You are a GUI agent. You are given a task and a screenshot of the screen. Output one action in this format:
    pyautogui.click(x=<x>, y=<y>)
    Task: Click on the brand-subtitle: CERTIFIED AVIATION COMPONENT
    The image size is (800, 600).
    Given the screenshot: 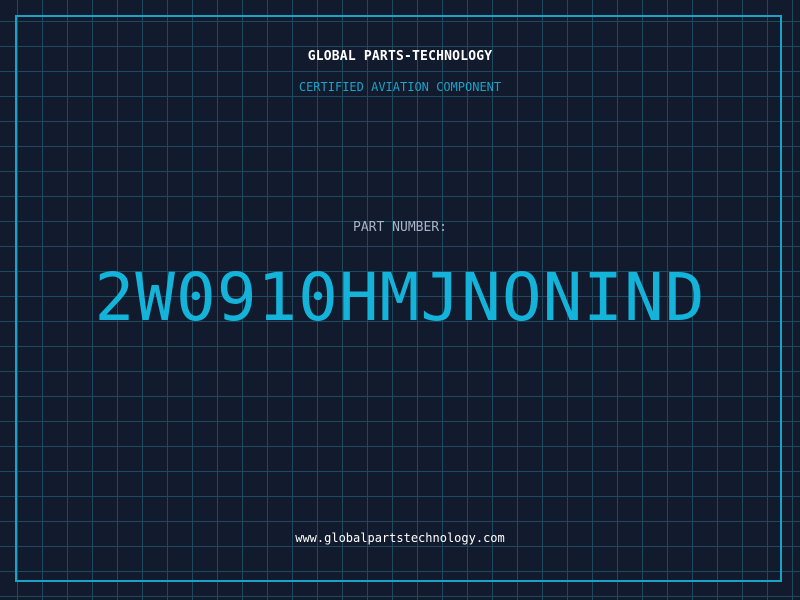 What is the action you would take?
    pyautogui.click(x=400, y=87)
    